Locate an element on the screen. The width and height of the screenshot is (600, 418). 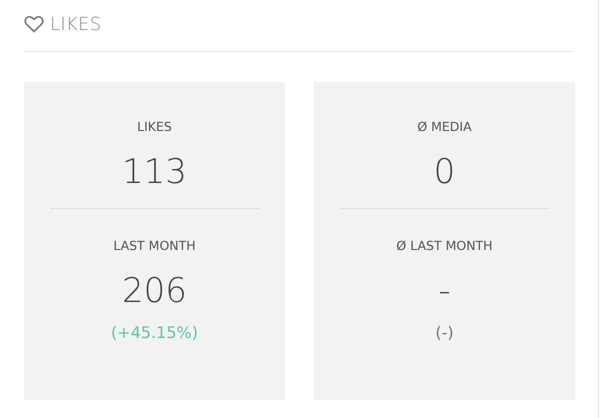
stat-value: 113 is located at coordinates (154, 172).